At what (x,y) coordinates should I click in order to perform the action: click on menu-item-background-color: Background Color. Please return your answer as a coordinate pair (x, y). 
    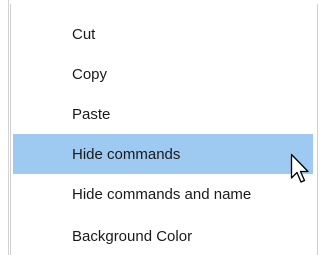
    Looking at the image, I should click on (163, 235).